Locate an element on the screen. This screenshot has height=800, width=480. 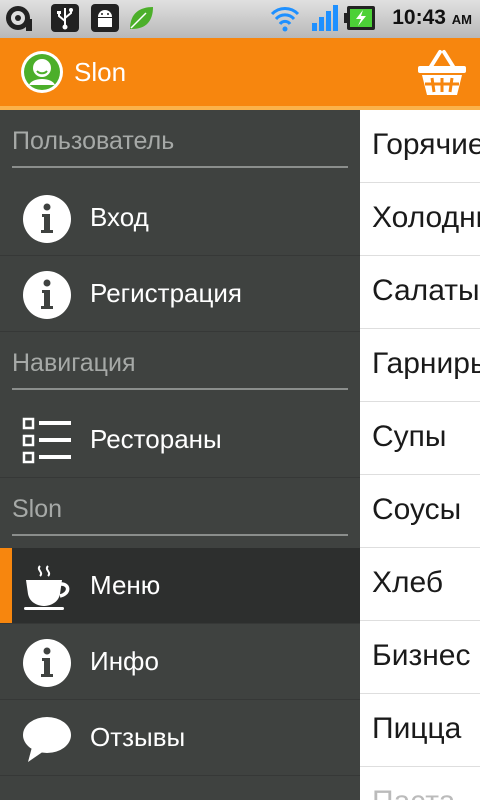
basket-icon is located at coordinates (442, 73).